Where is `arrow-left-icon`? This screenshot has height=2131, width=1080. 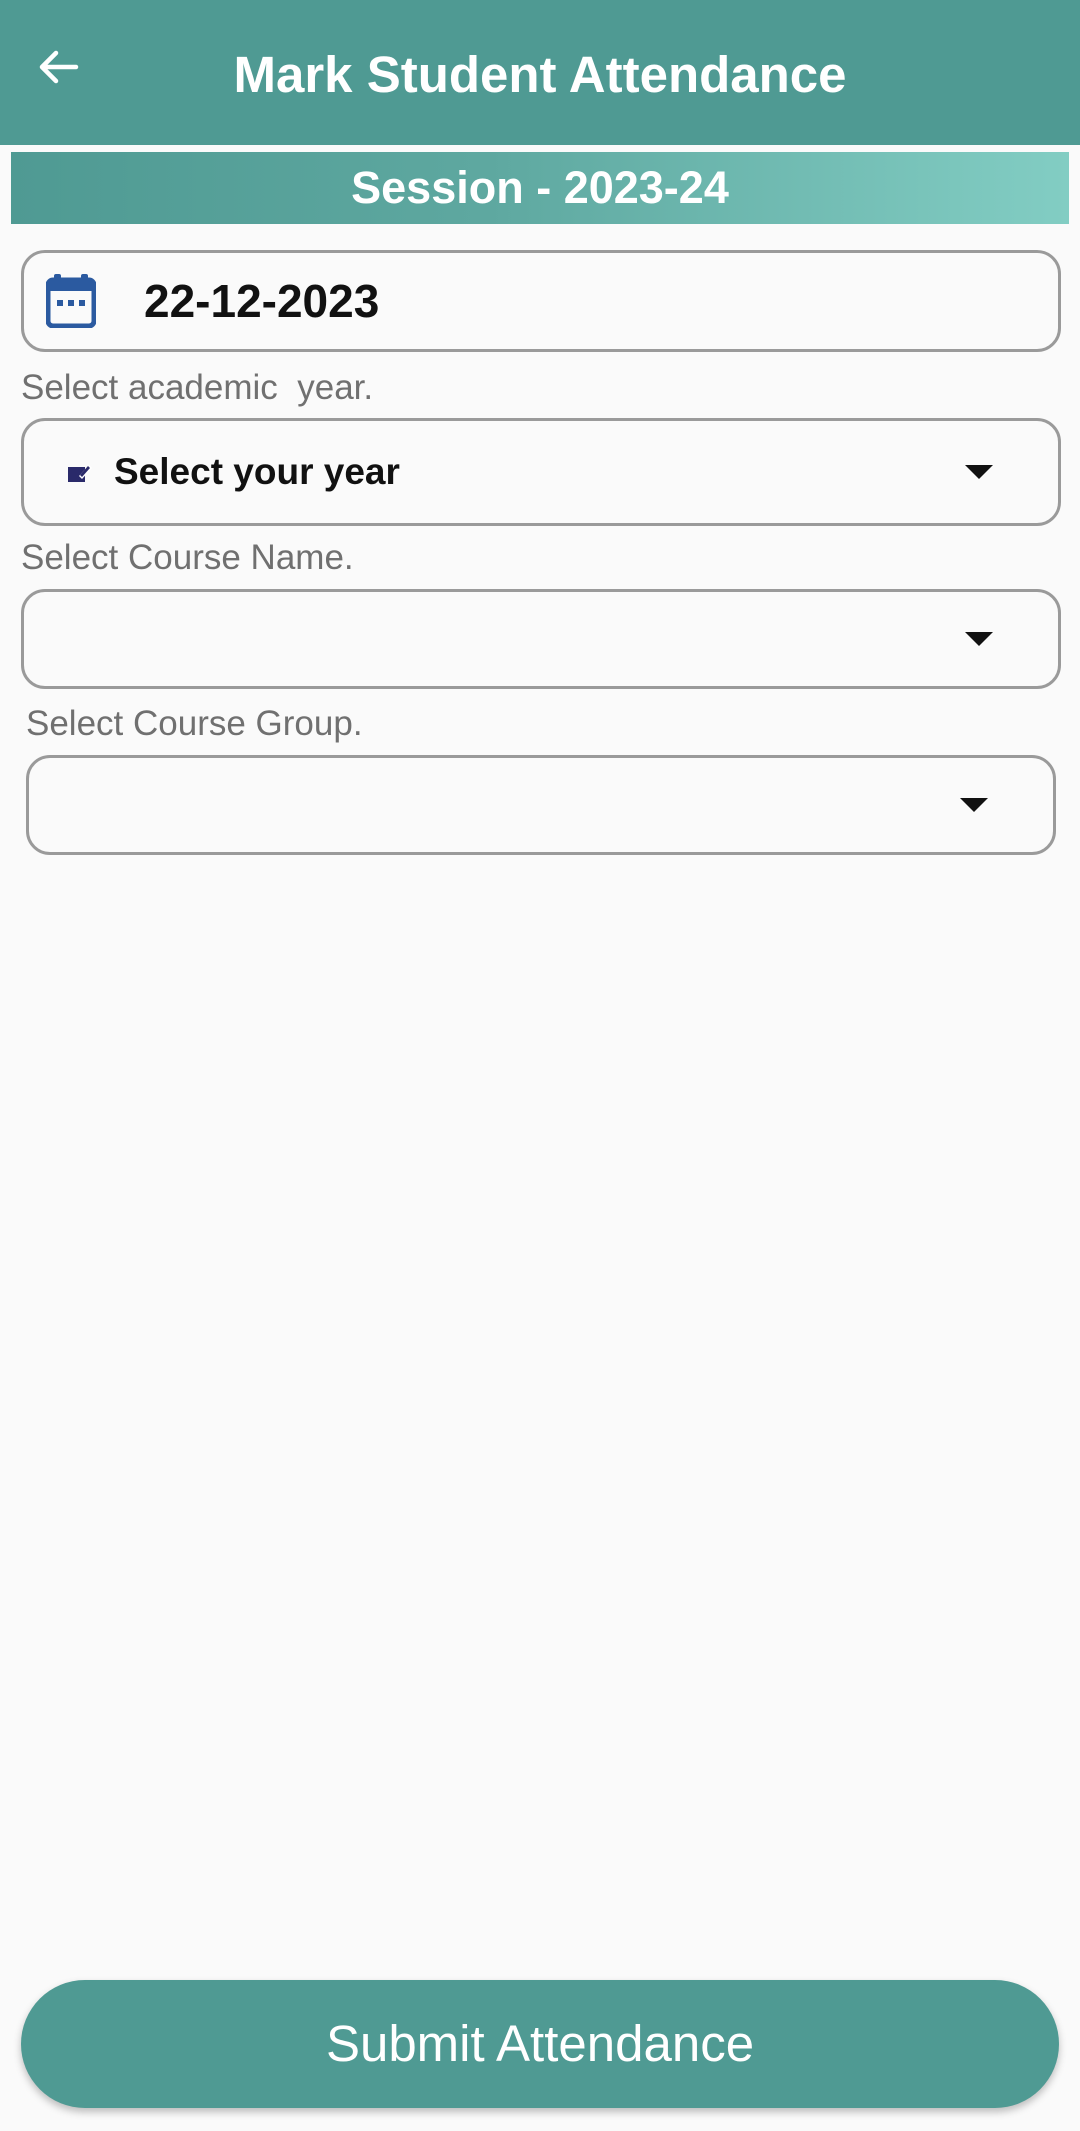 arrow-left-icon is located at coordinates (59, 67).